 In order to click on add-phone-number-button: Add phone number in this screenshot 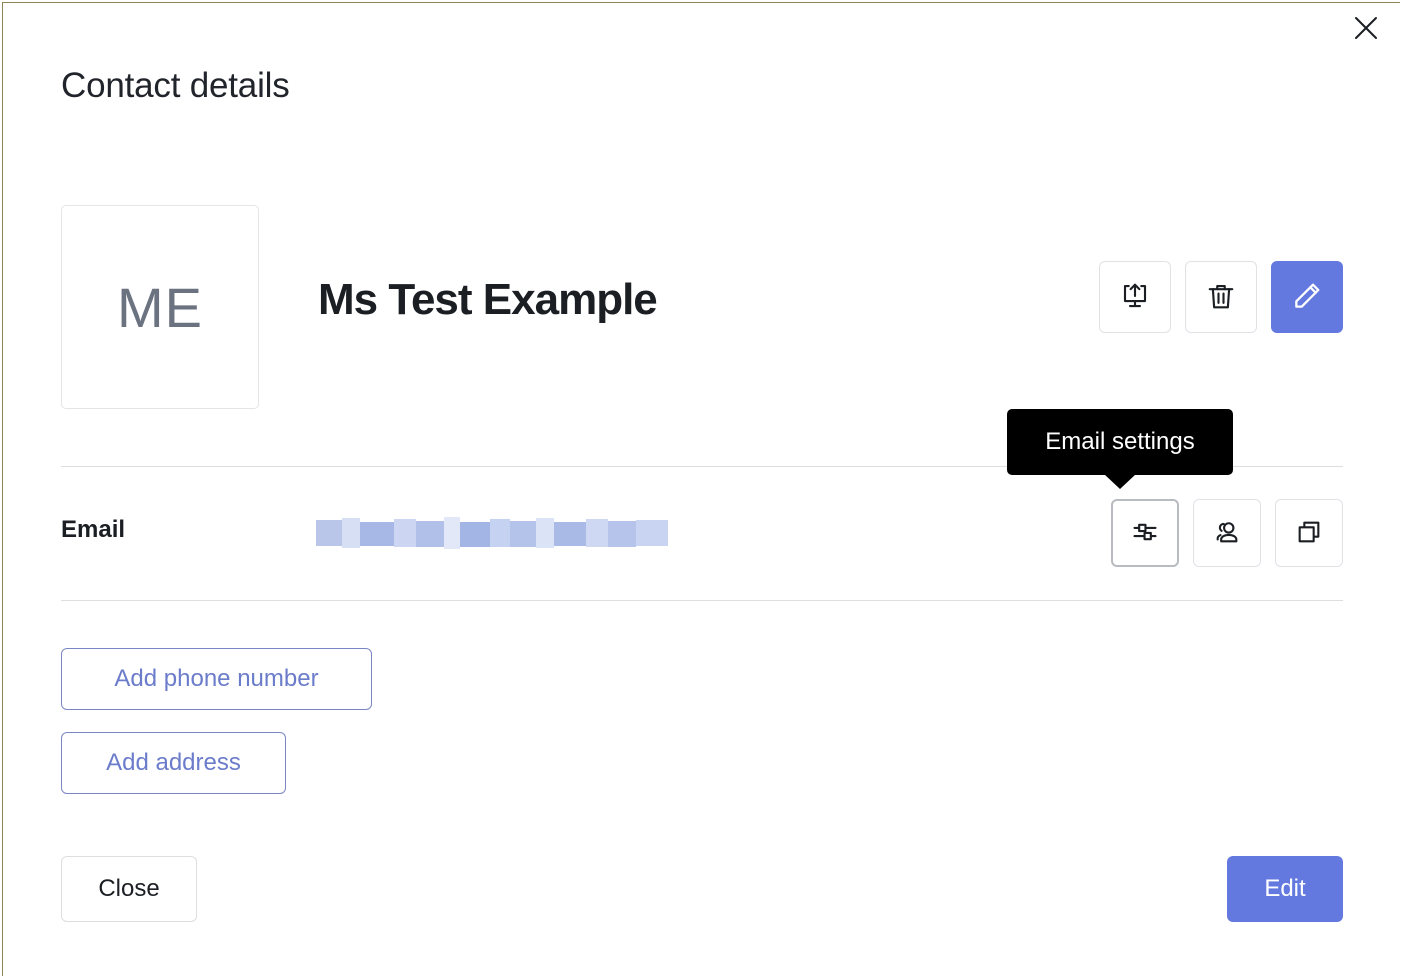, I will do `click(216, 679)`.